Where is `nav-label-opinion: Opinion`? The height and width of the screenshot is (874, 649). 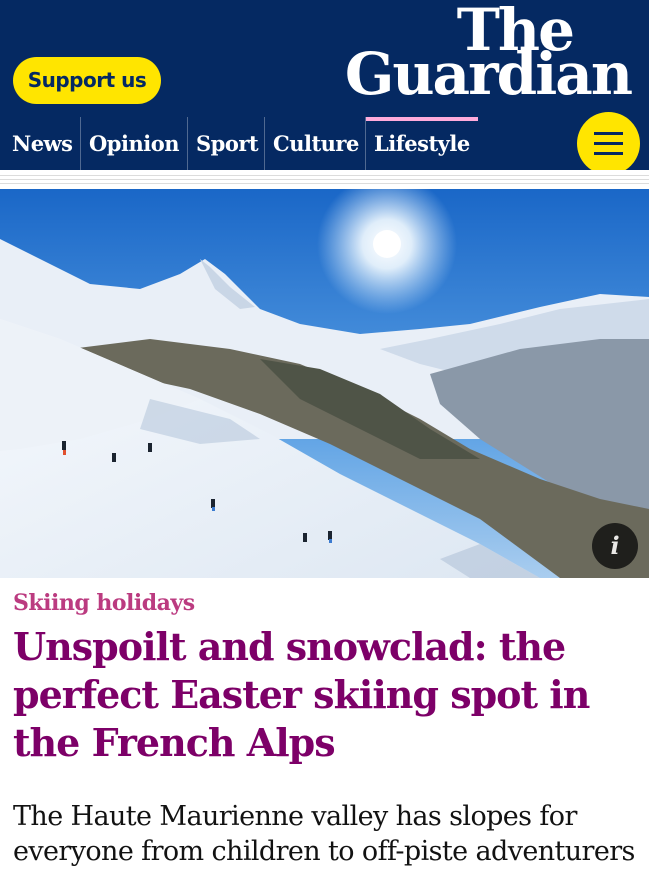
nav-label-opinion: Opinion is located at coordinates (134, 143).